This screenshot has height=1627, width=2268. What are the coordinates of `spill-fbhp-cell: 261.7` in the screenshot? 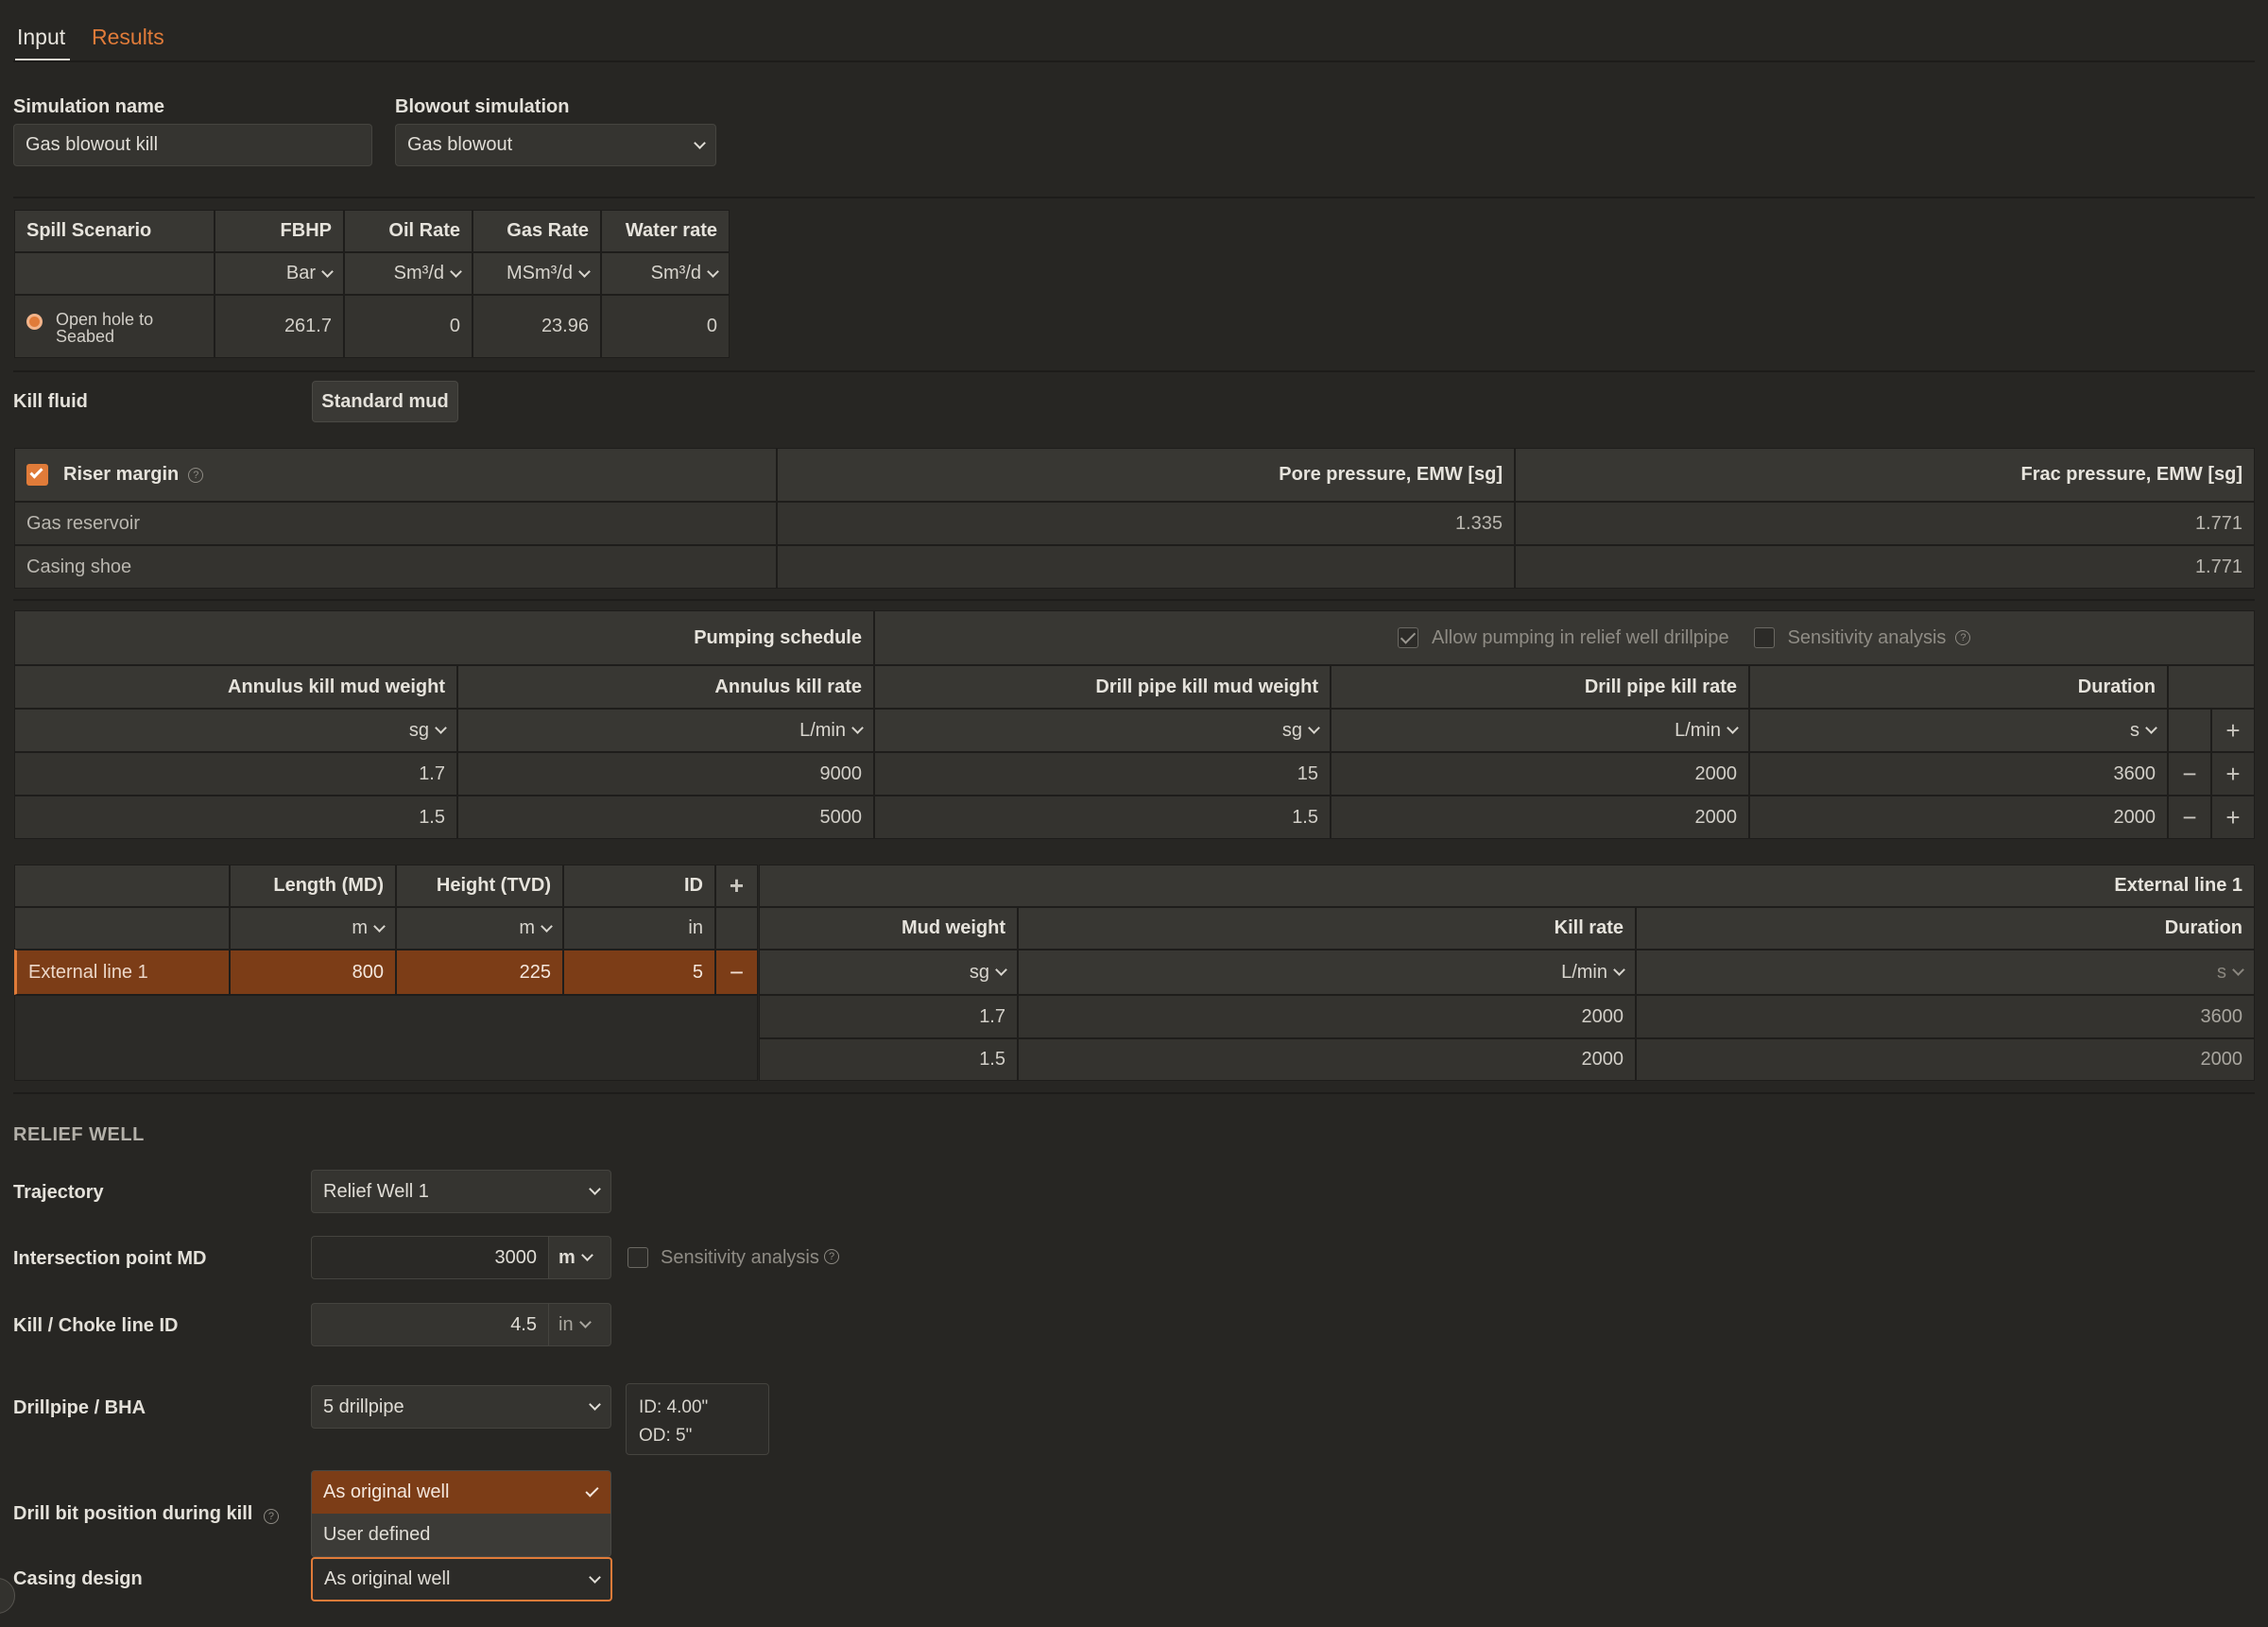 It's located at (279, 326).